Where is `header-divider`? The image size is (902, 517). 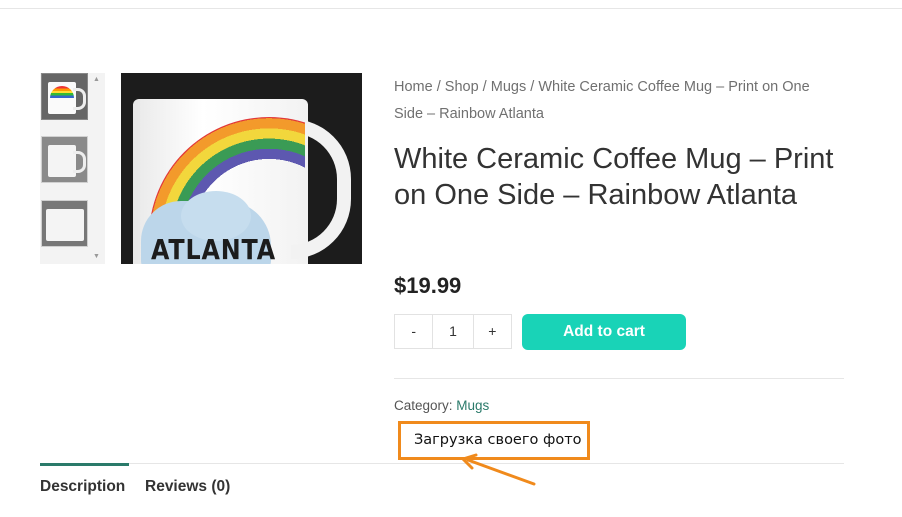
header-divider is located at coordinates (451, 8).